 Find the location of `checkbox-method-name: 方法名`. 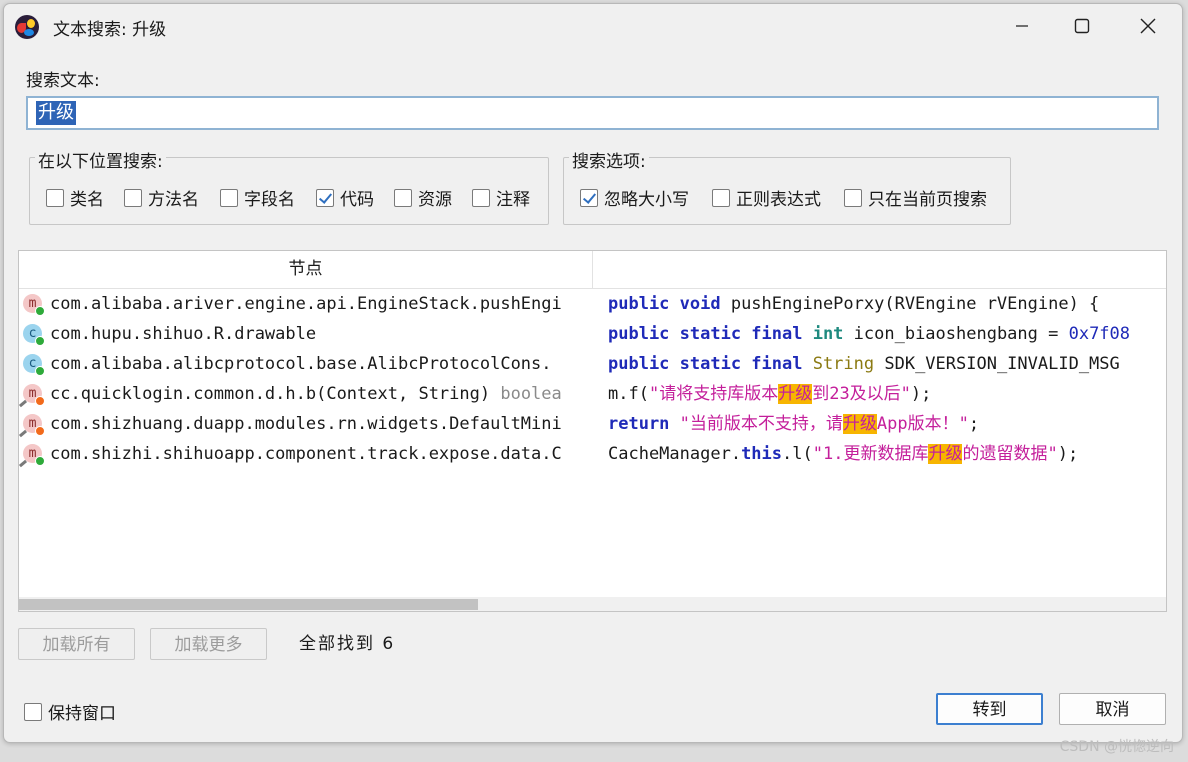

checkbox-method-name: 方法名 is located at coordinates (161, 197).